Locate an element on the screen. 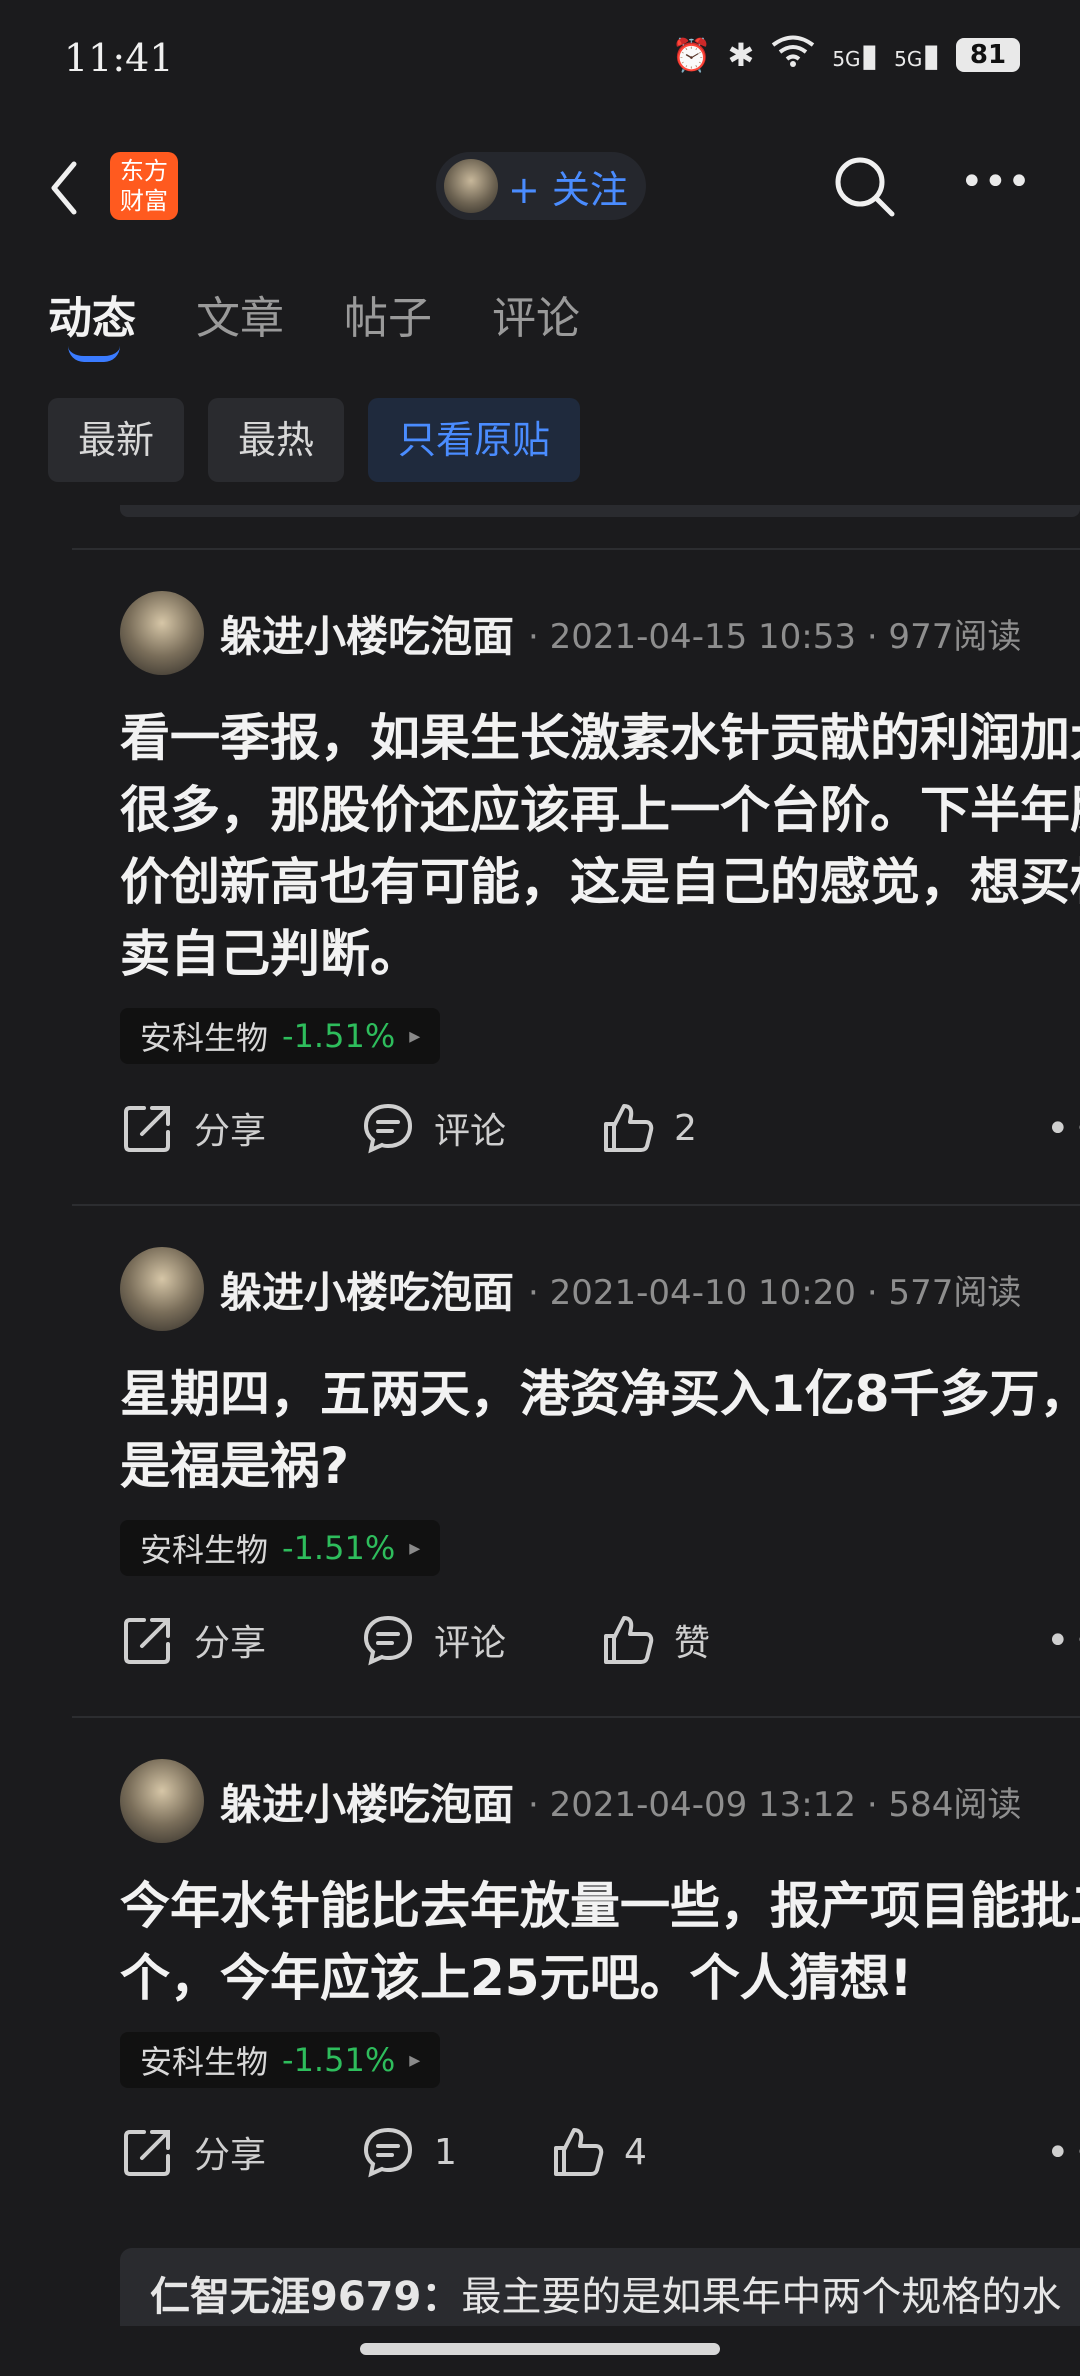 The height and width of the screenshot is (2376, 1080). post-body: 今年水针能比去年放量一些，报产项目能批二个，今年应该上25元吧。个人猜想! is located at coordinates (600, 1942).